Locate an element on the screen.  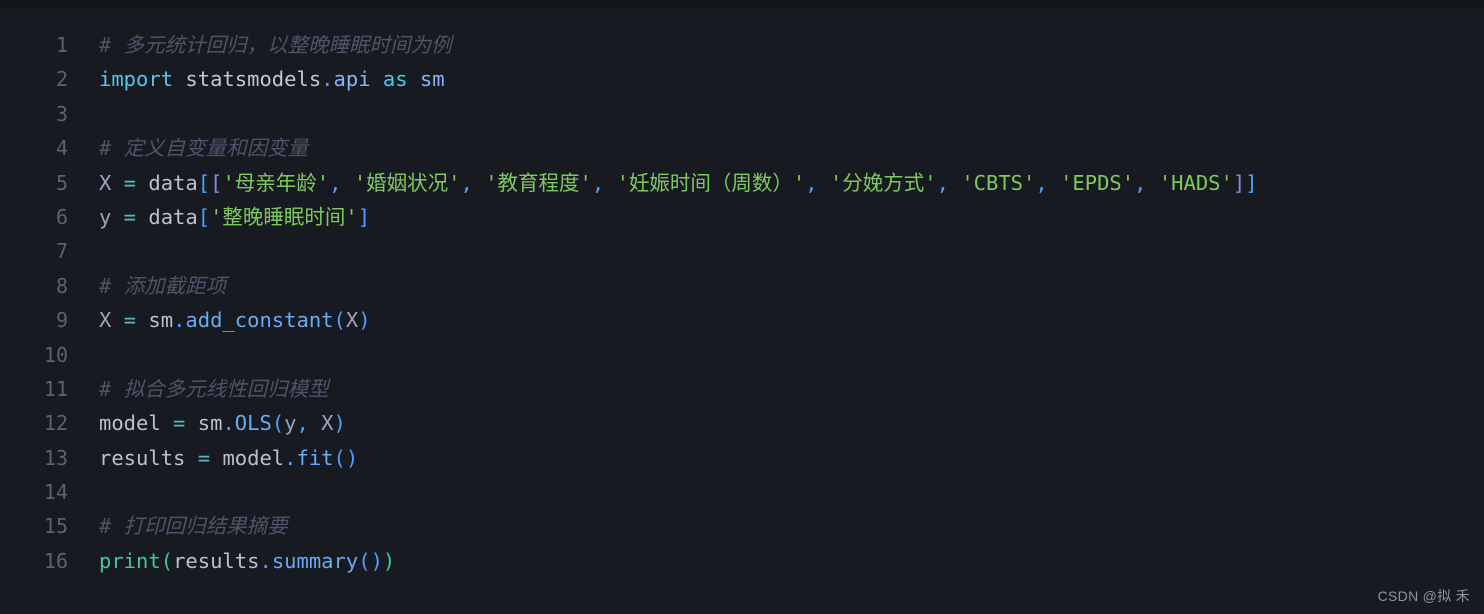
line-text: # 打印回归结果摘要 is located at coordinates (776, 526).